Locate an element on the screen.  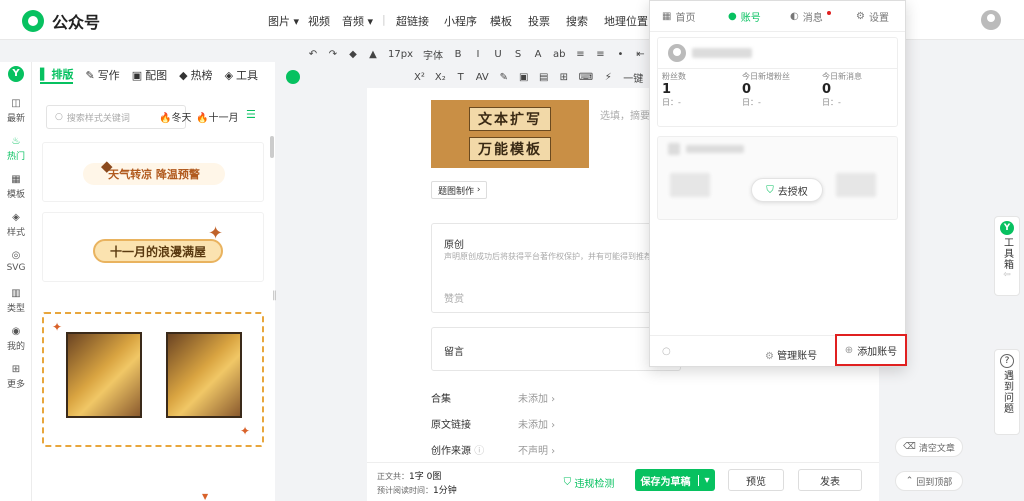
other-account-card: ⛉ 去授权 is located at coordinates (777, 178).